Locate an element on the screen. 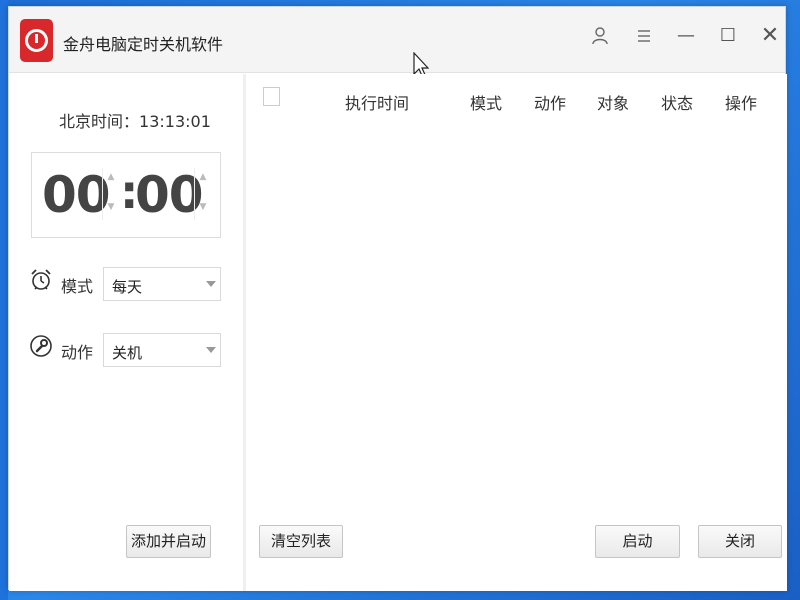  add-and-start-button: 添加并启动 is located at coordinates (168, 541).